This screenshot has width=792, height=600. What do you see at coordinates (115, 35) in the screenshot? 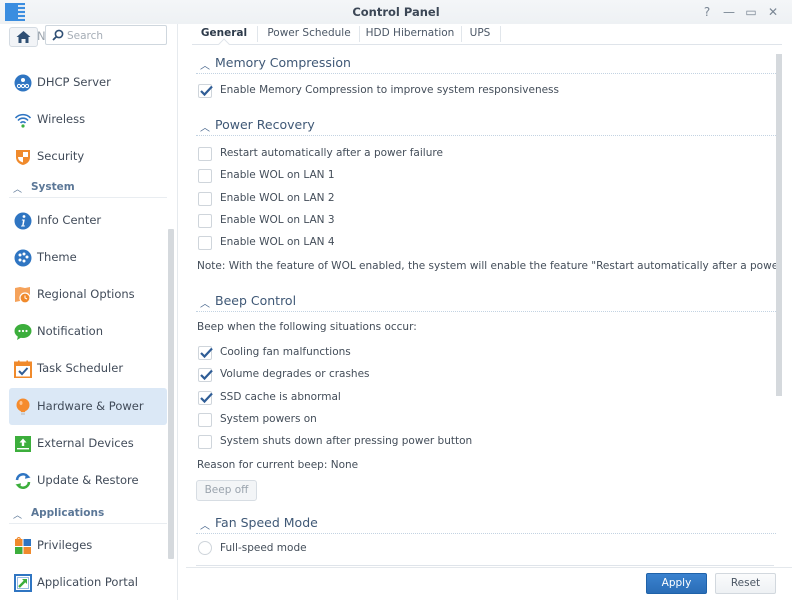
I see `search-input` at bounding box center [115, 35].